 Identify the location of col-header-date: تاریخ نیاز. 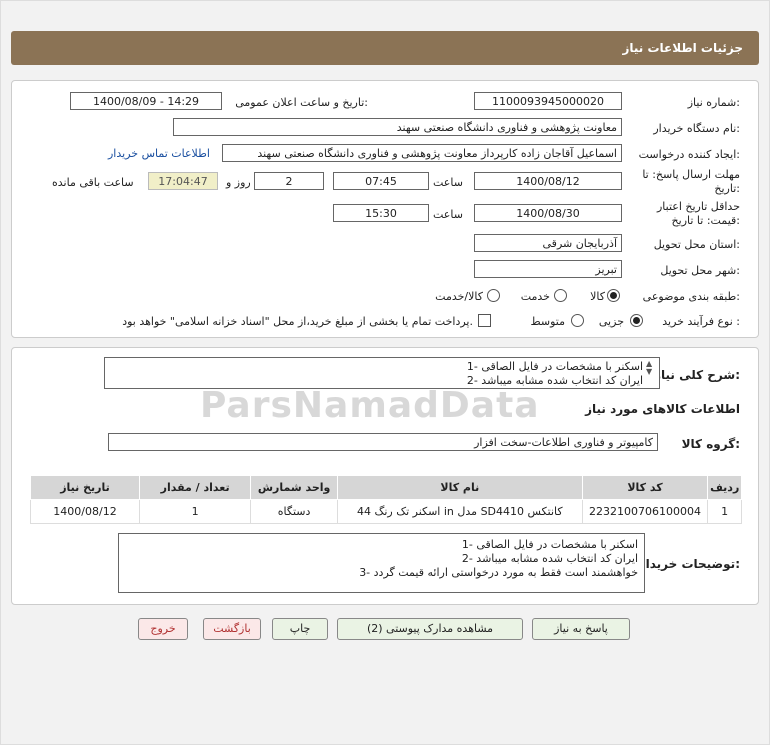
(85, 487).